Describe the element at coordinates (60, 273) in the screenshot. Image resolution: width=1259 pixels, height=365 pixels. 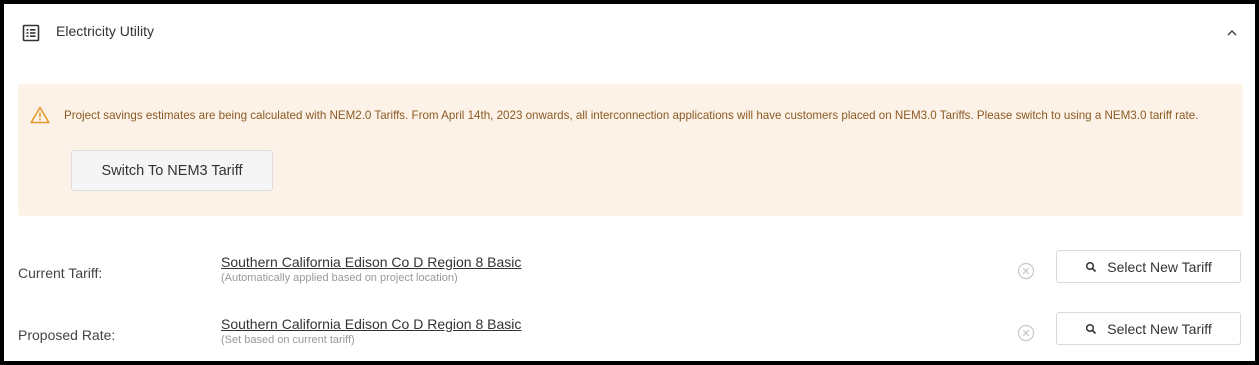
I see `current-tariff-label: Current Tariff:` at that location.